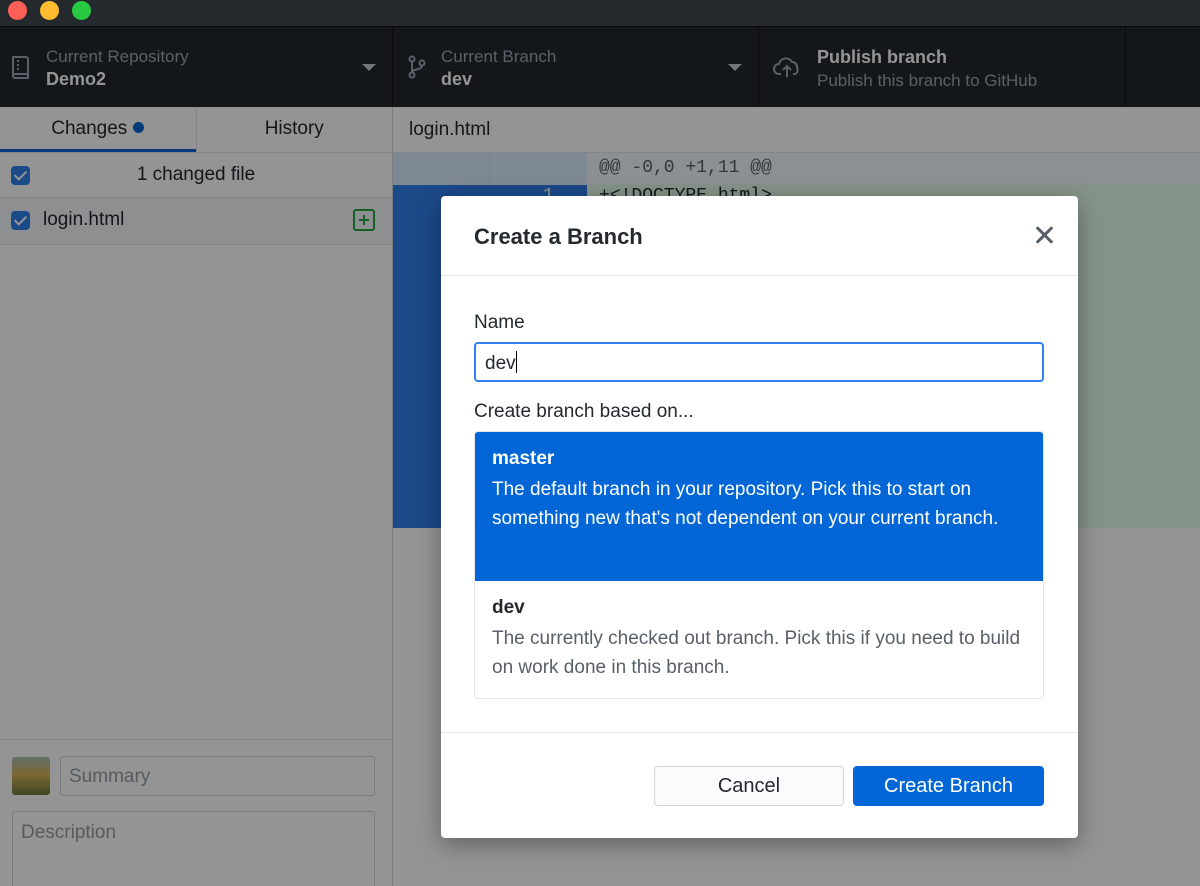 This screenshot has height=886, width=1200. Describe the element at coordinates (523, 458) in the screenshot. I see `option-name: master` at that location.